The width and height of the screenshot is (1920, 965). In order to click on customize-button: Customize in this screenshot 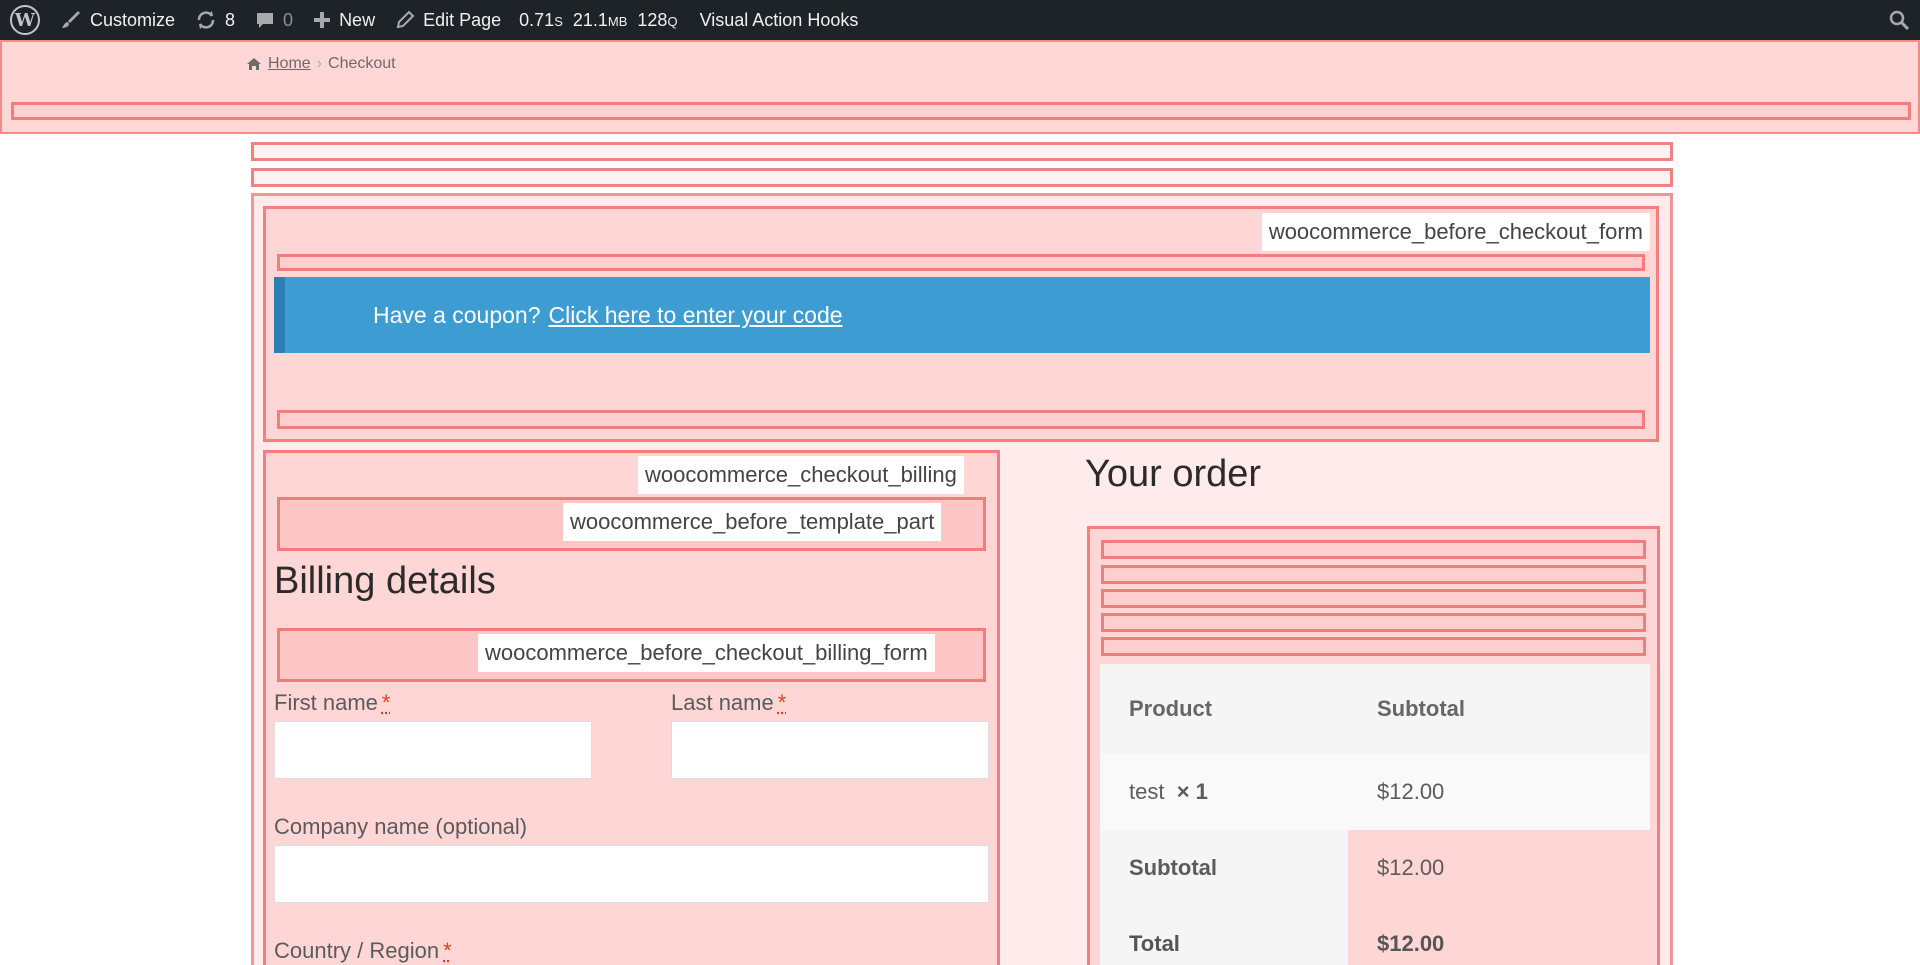, I will do `click(117, 20)`.